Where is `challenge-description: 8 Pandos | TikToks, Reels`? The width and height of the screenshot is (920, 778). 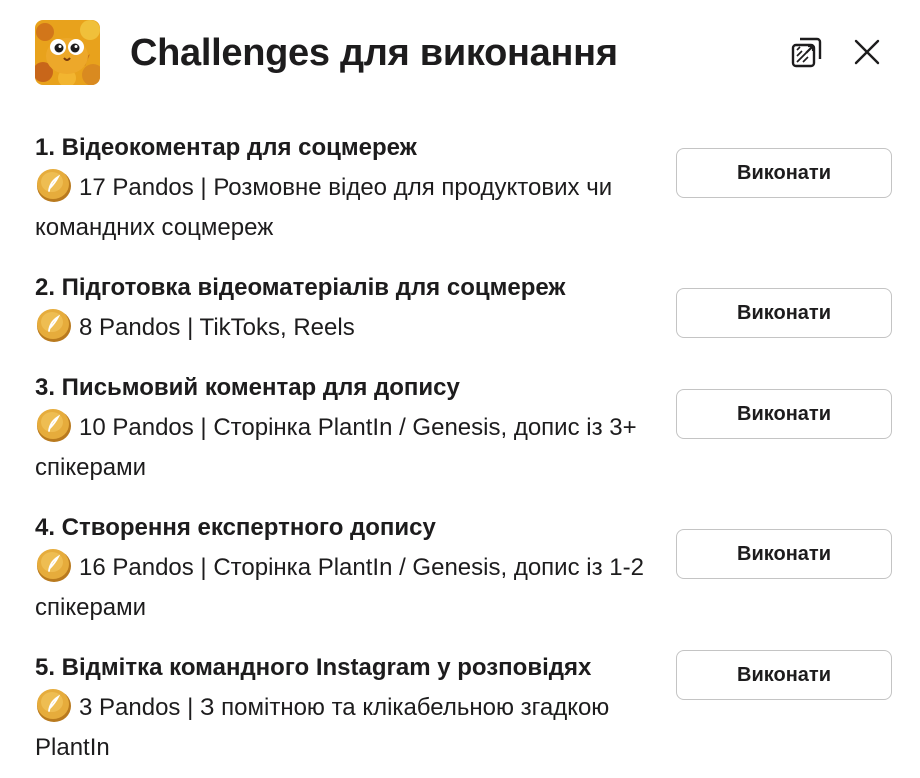 challenge-description: 8 Pandos | TikToks, Reels is located at coordinates (345, 327).